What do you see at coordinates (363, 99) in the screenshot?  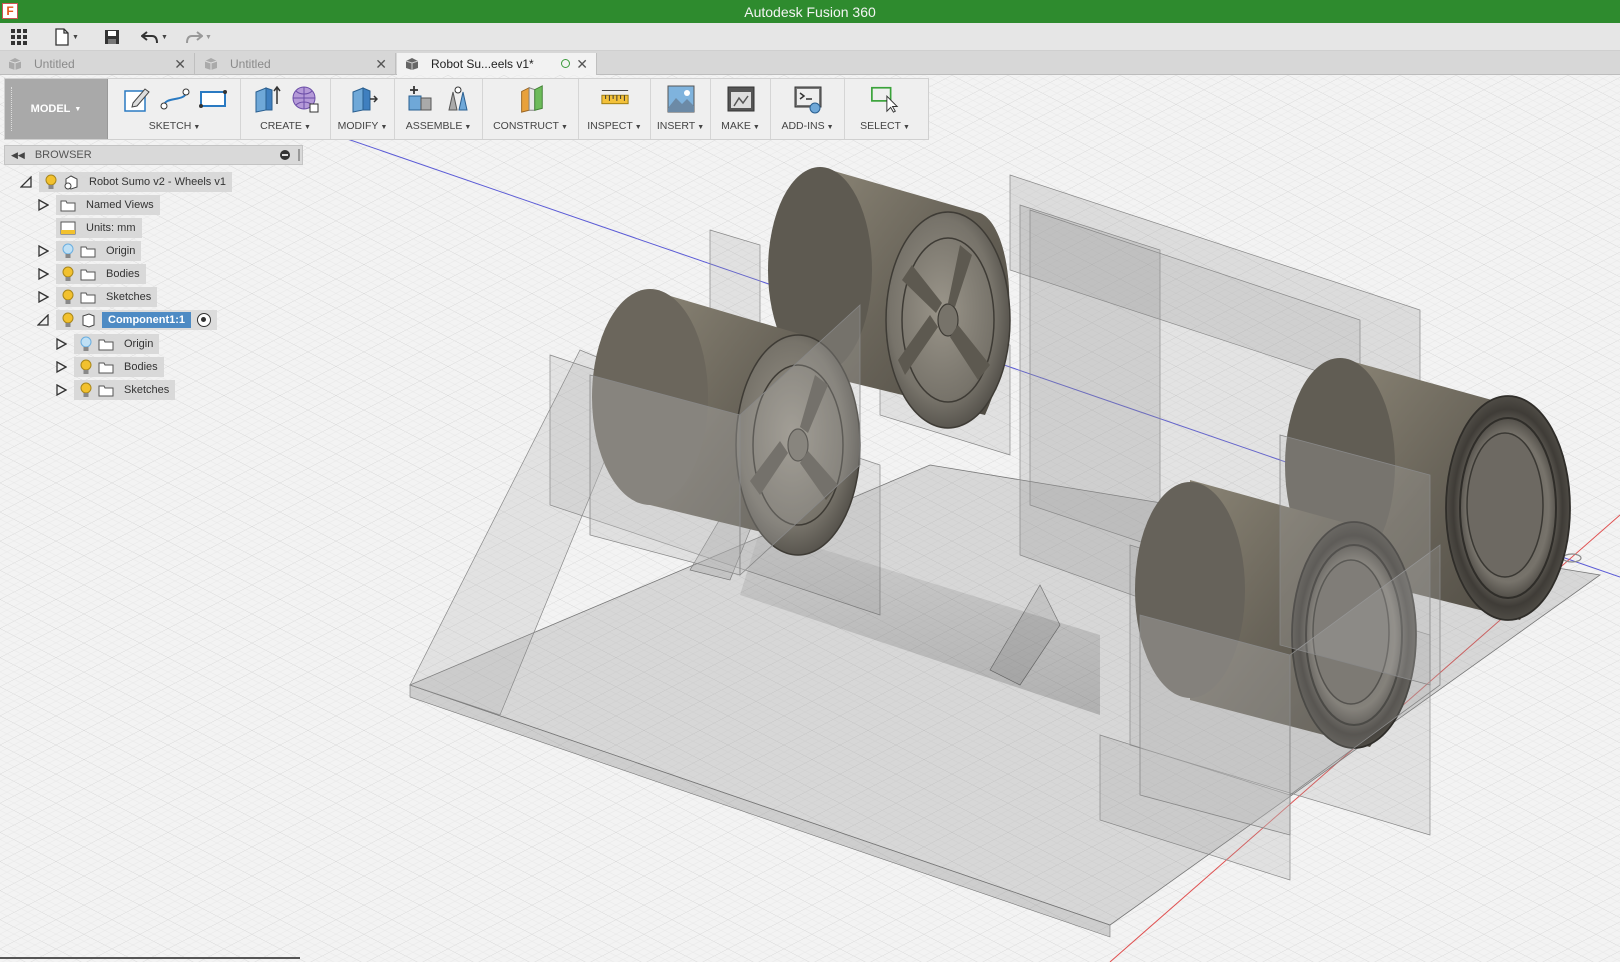 I see `press-pull-button` at bounding box center [363, 99].